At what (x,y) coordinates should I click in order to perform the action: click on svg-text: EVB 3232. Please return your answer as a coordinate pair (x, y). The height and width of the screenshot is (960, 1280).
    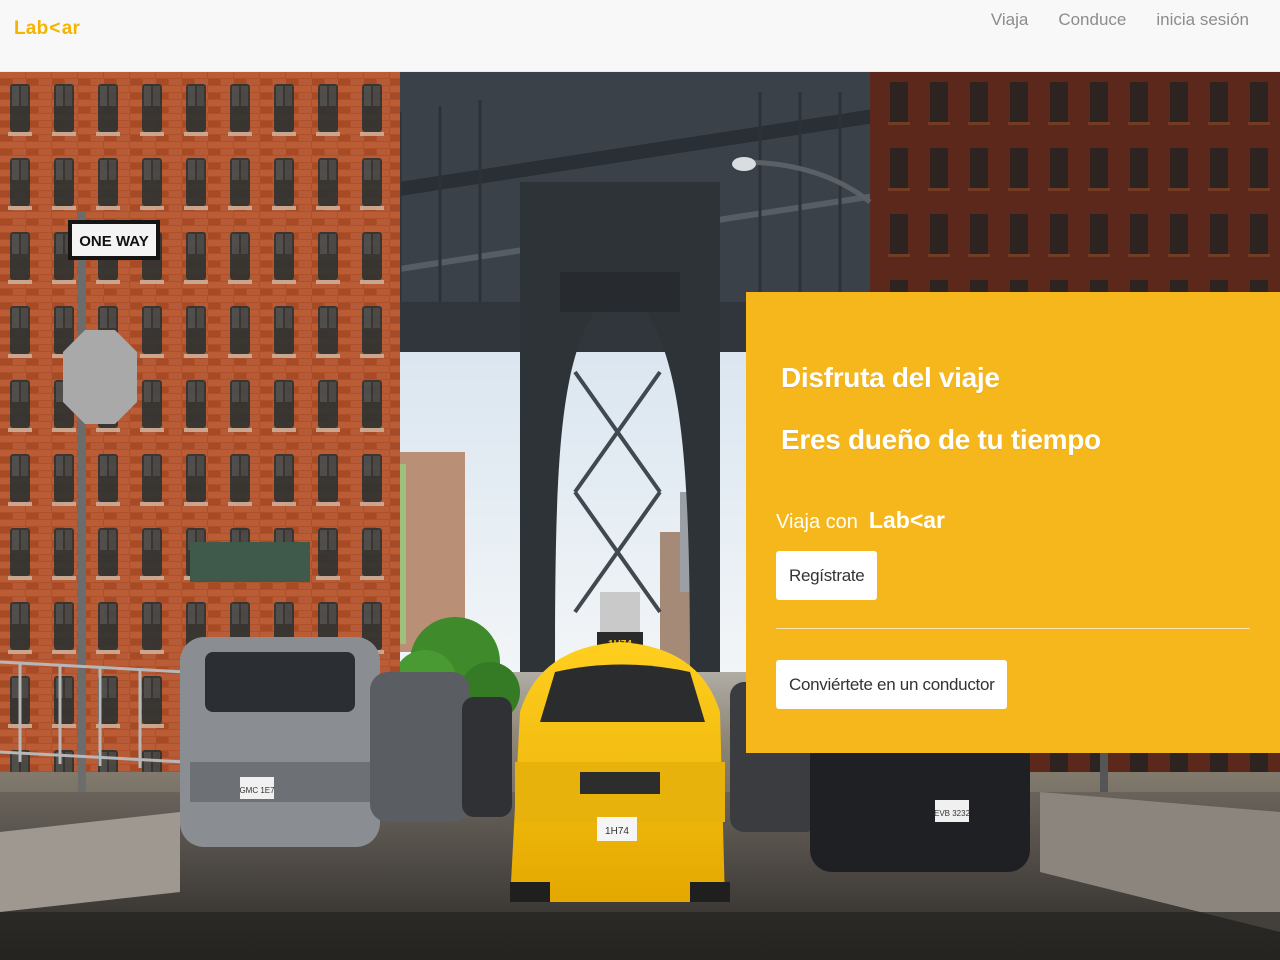
    Looking at the image, I should click on (952, 813).